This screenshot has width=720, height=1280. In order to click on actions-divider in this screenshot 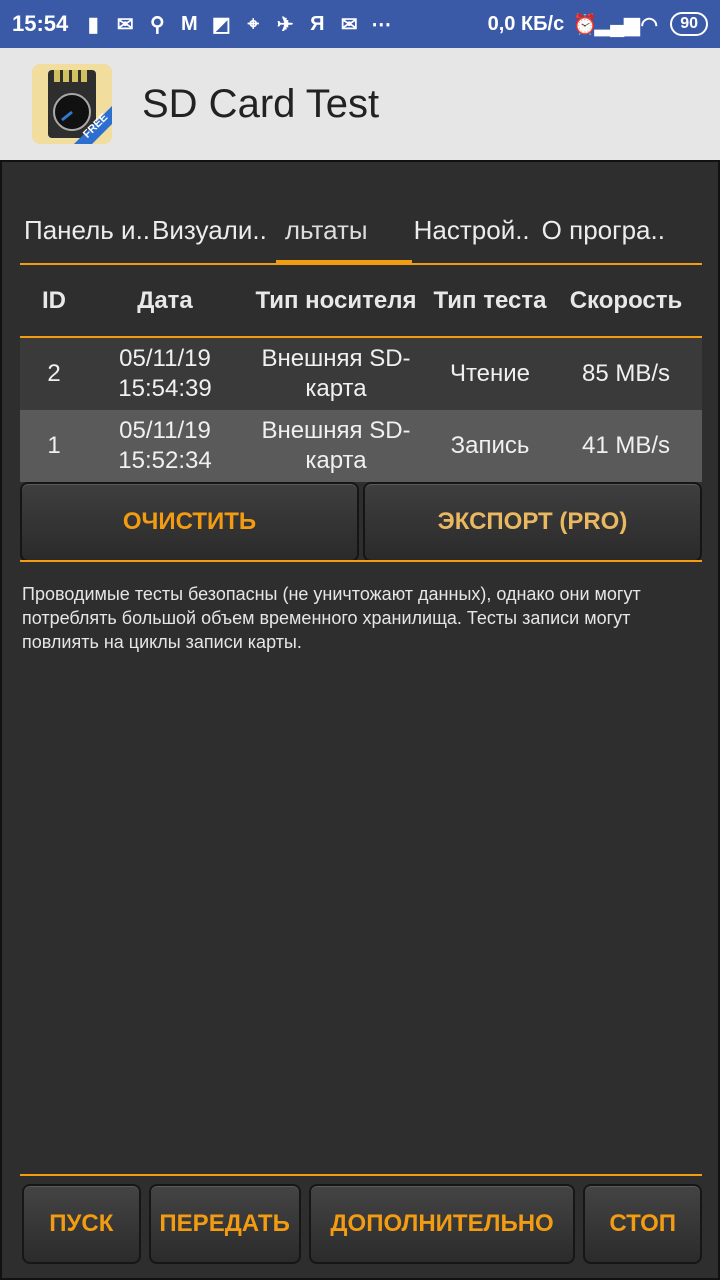, I will do `click(361, 561)`.